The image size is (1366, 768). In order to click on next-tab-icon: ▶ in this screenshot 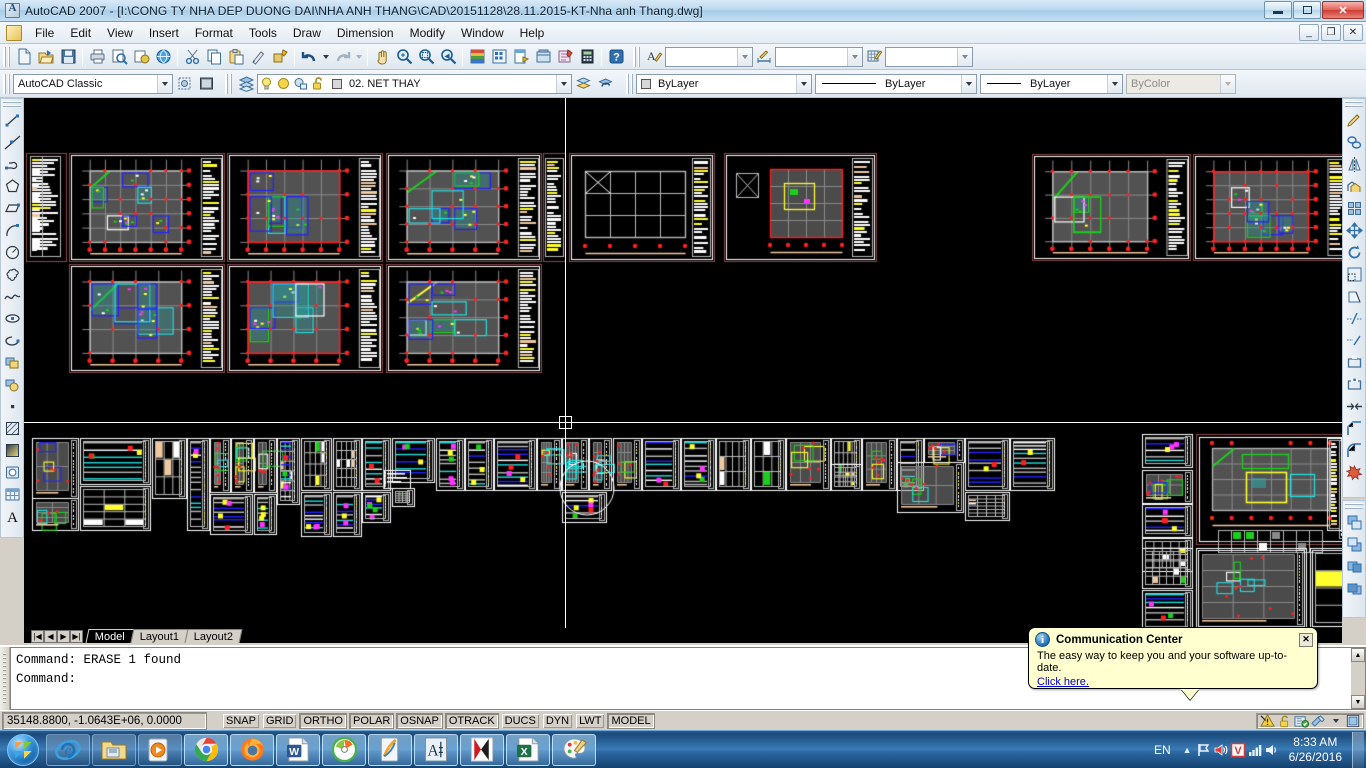, I will do `click(63, 636)`.